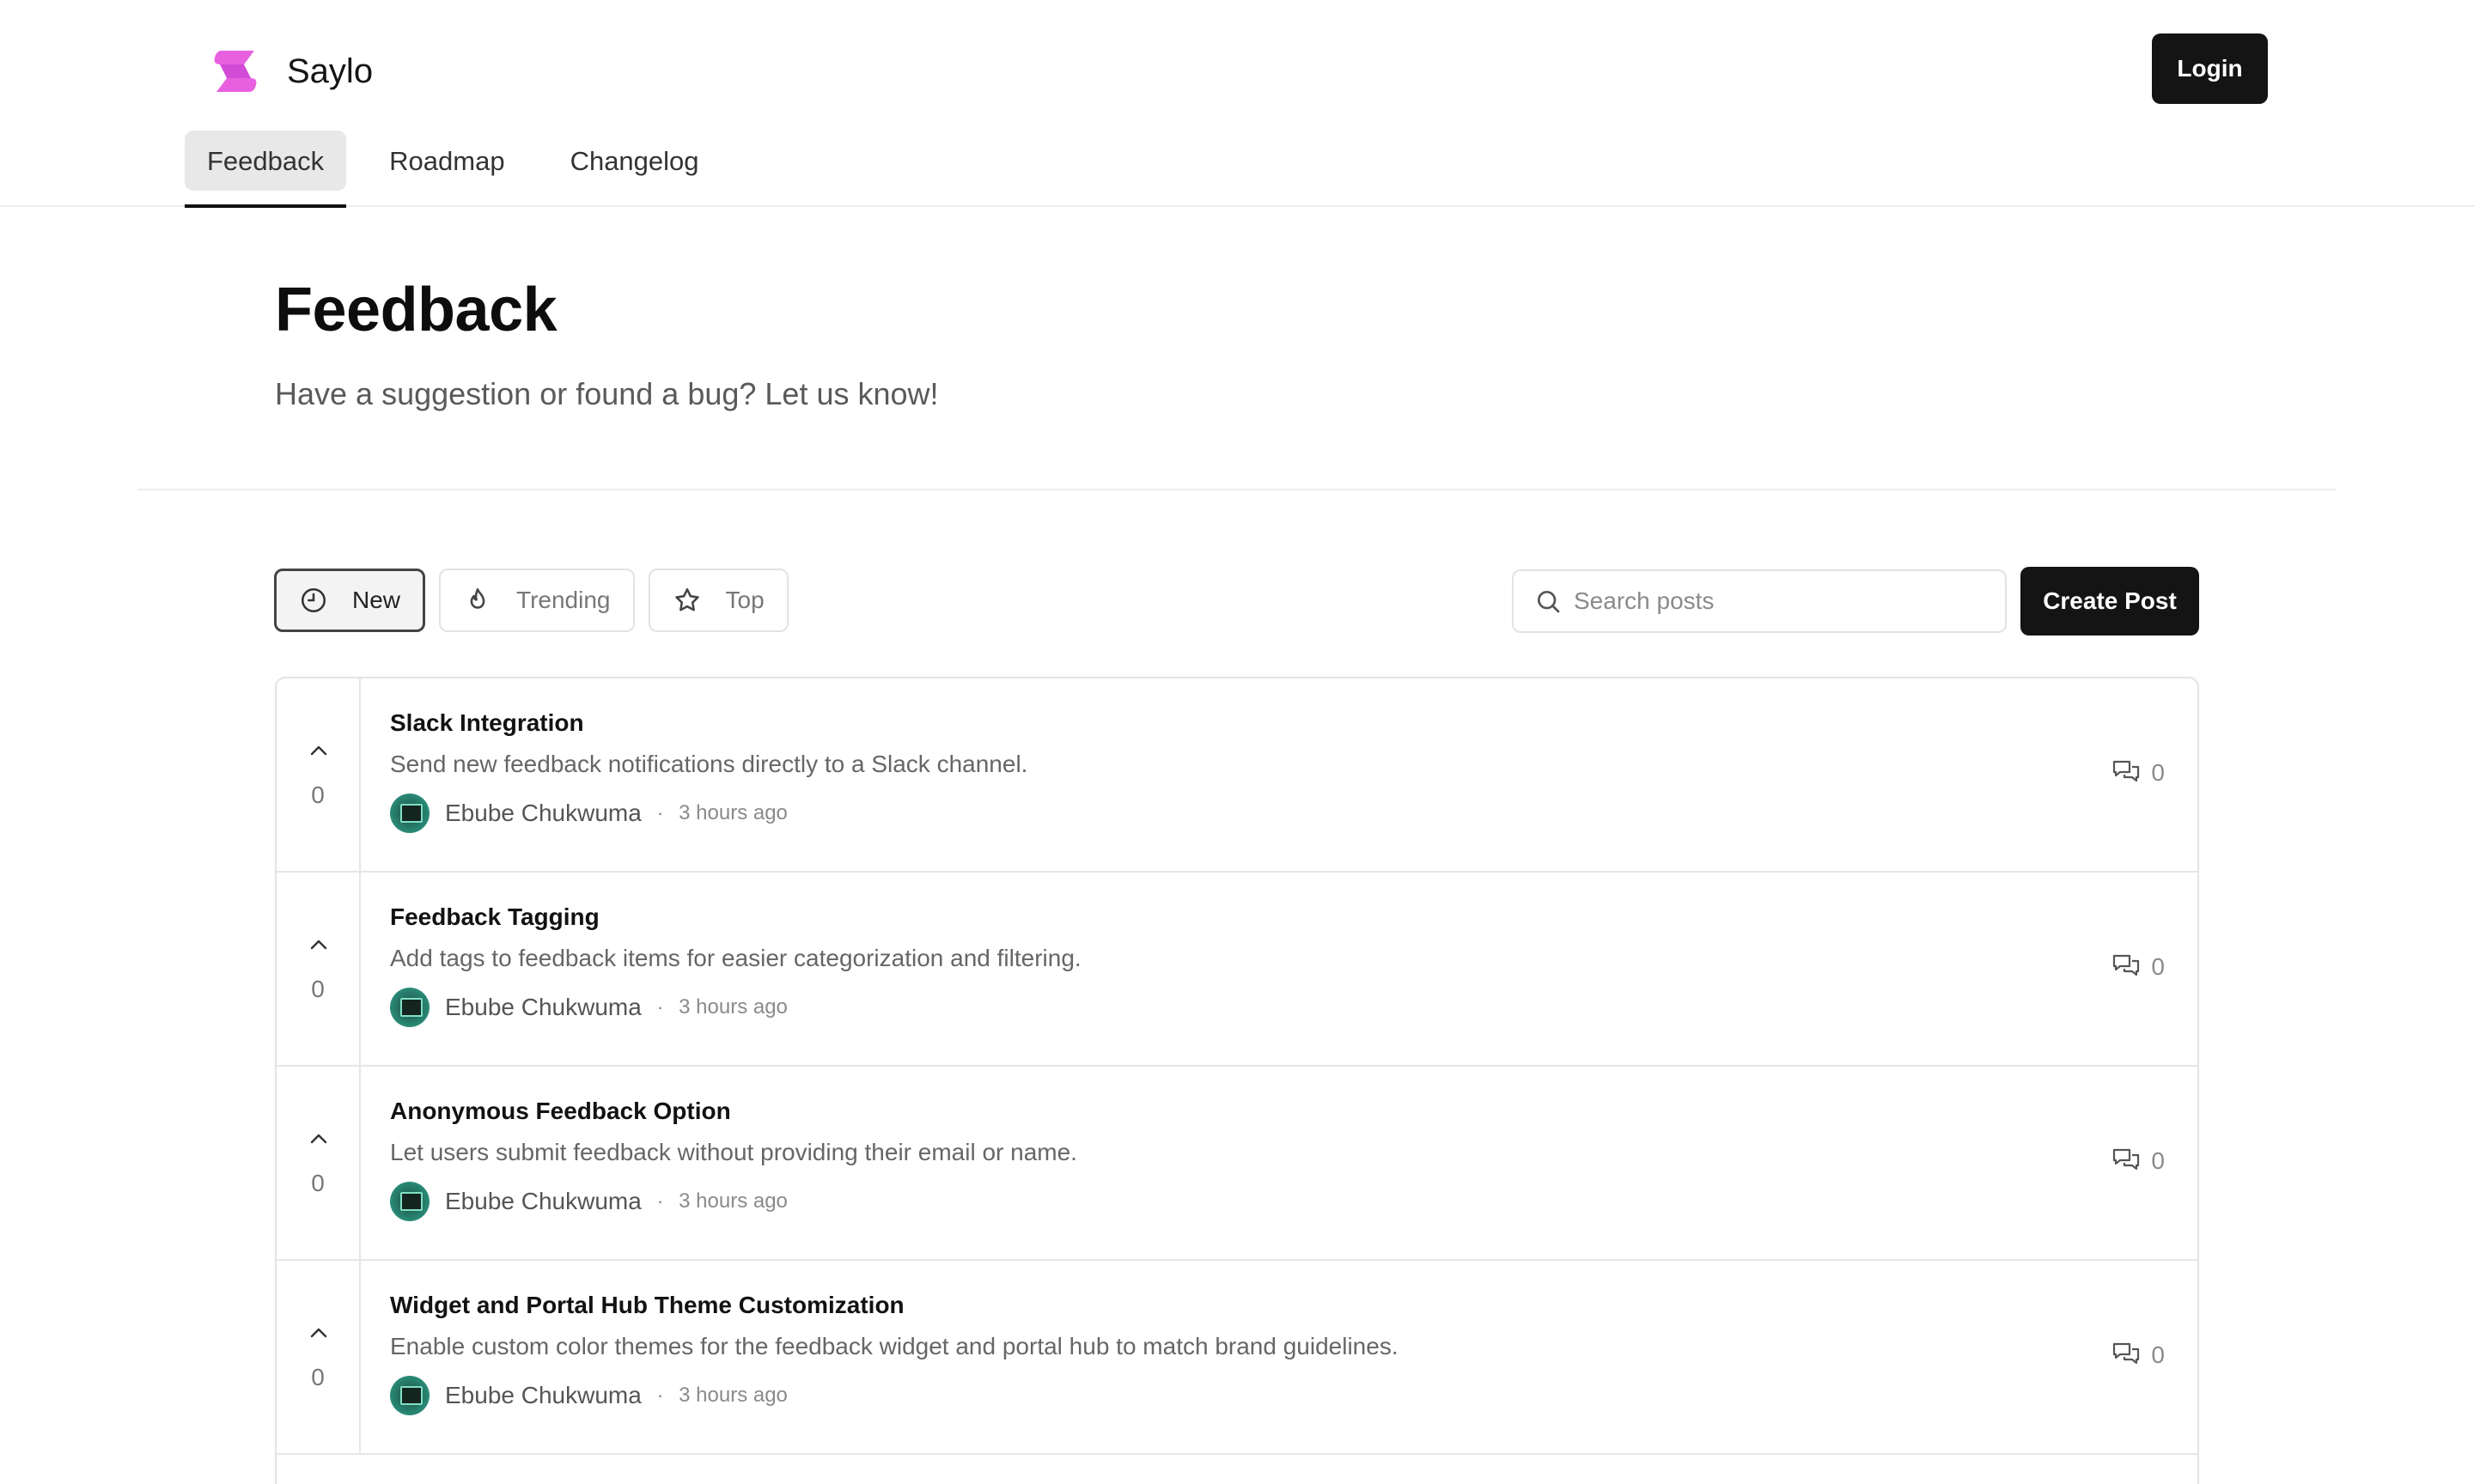 This screenshot has height=1484, width=2474. What do you see at coordinates (745, 600) in the screenshot?
I see `filter-label: Top` at bounding box center [745, 600].